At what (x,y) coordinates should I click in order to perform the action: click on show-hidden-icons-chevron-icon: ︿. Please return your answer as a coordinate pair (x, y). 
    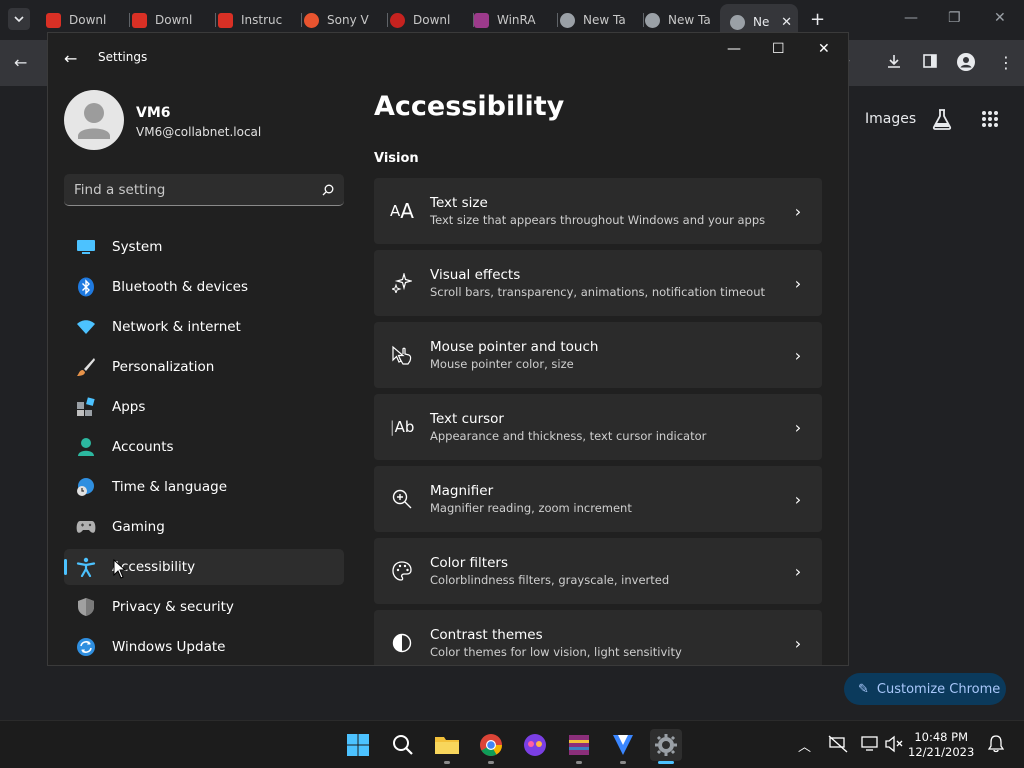
    Looking at the image, I should click on (804, 745).